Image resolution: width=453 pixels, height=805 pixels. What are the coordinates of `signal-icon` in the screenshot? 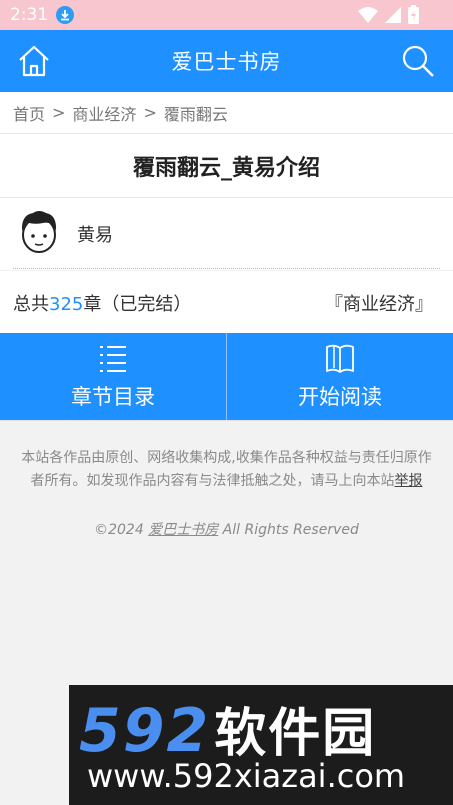 It's located at (393, 14).